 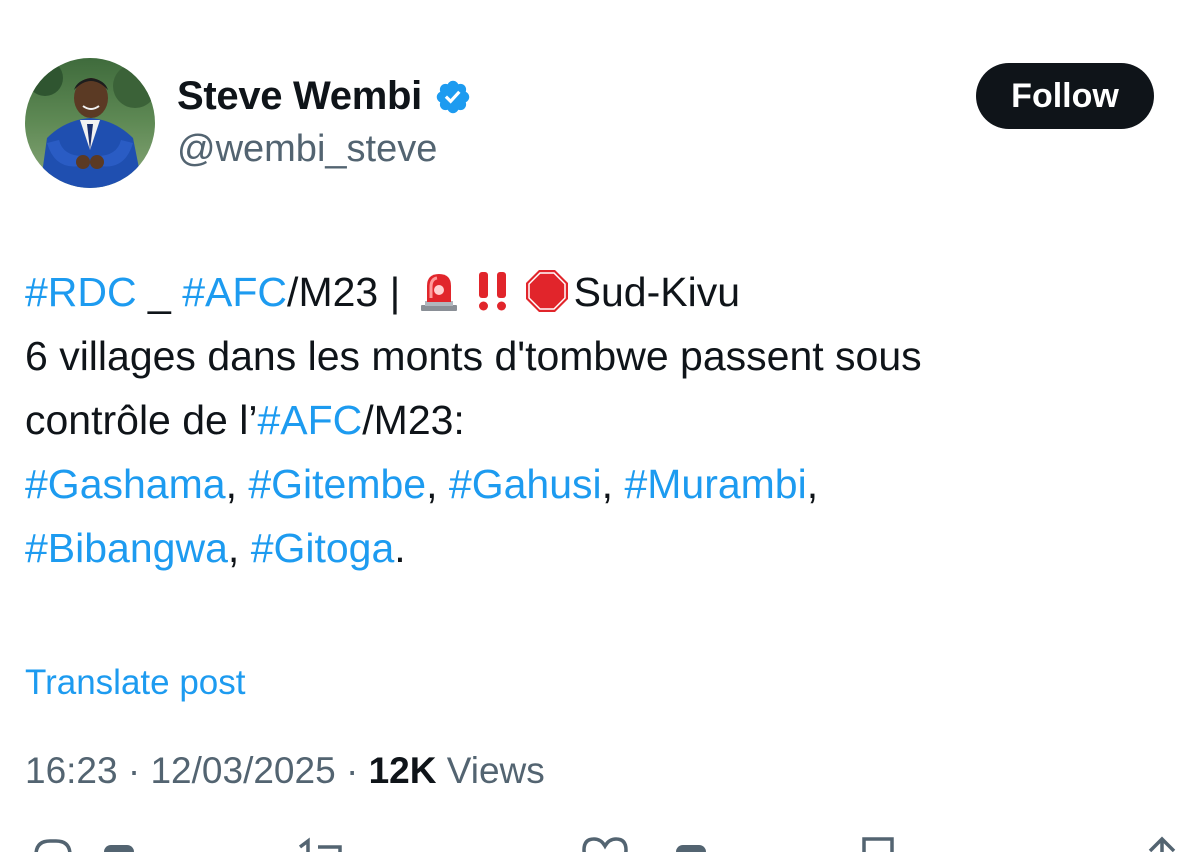 I want to click on hashtag-afc-2: #AFC, so click(x=309, y=420).